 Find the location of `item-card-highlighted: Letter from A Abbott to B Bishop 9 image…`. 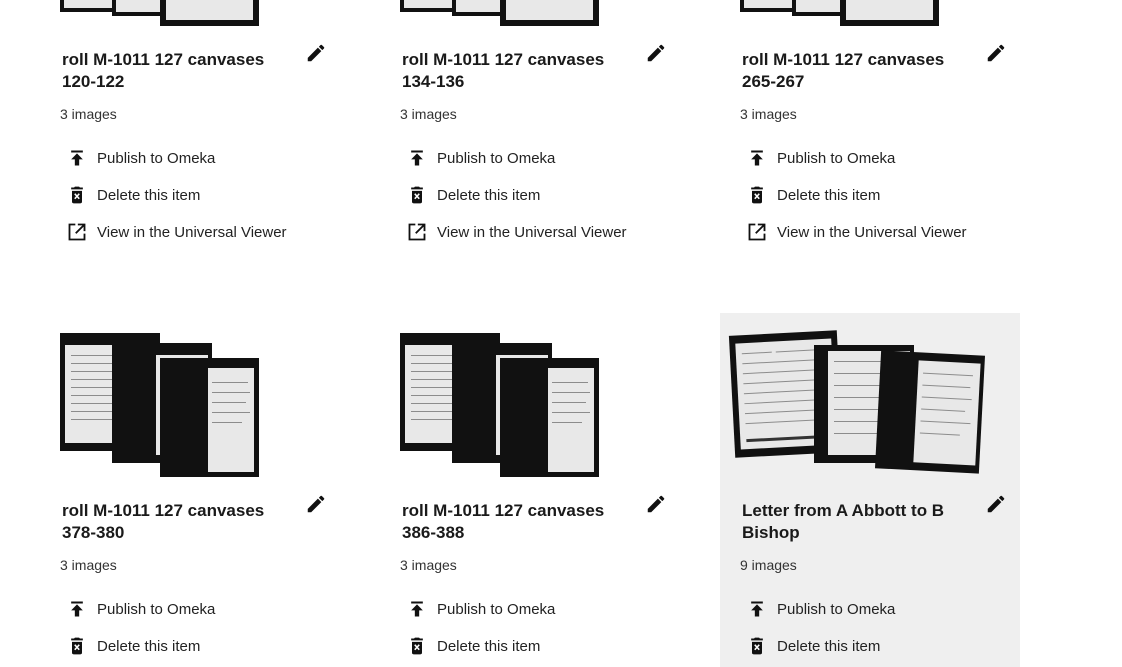

item-card-highlighted: Letter from A Abbott to B Bishop 9 image… is located at coordinates (870, 490).